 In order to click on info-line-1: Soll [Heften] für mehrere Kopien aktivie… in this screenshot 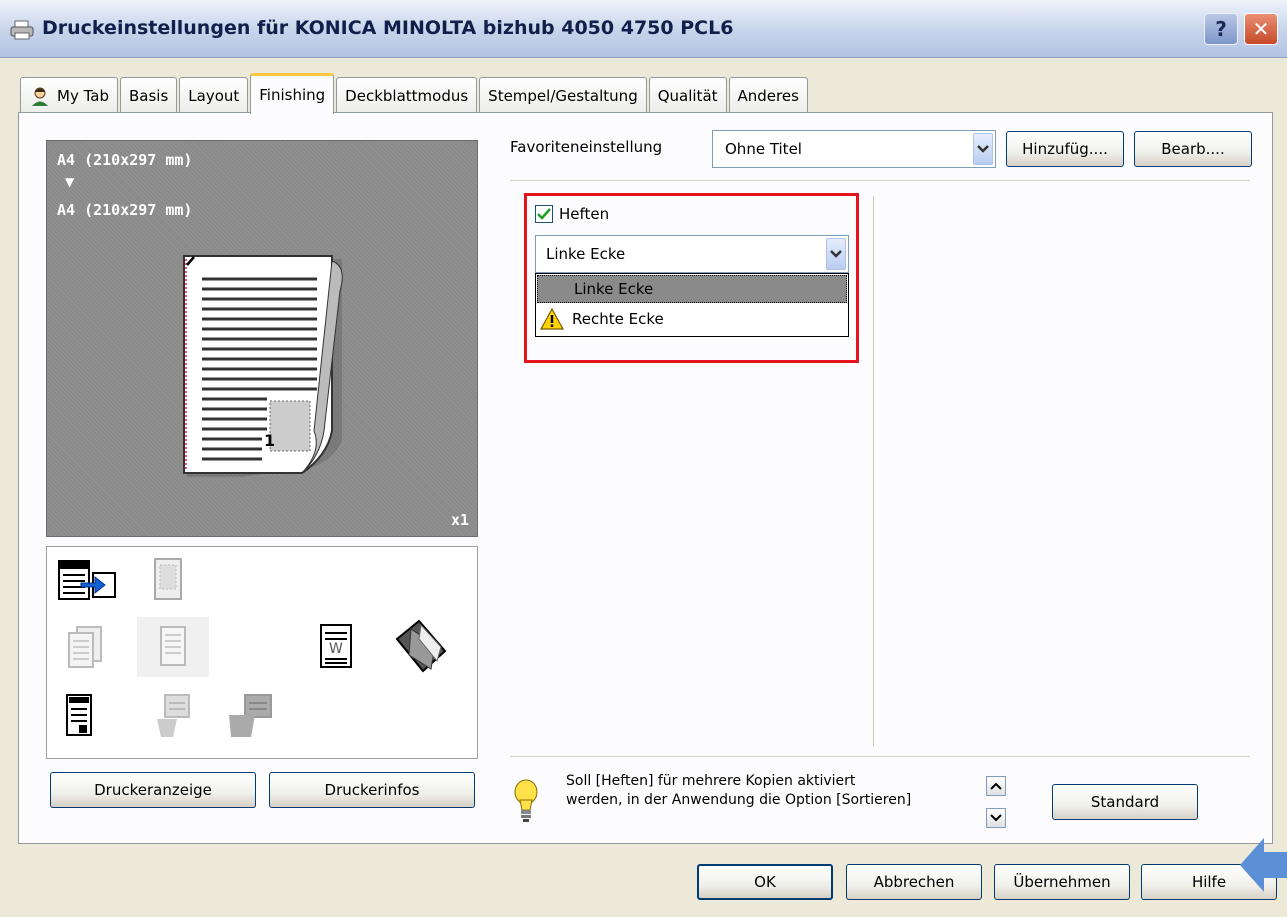, I will do `click(711, 781)`.